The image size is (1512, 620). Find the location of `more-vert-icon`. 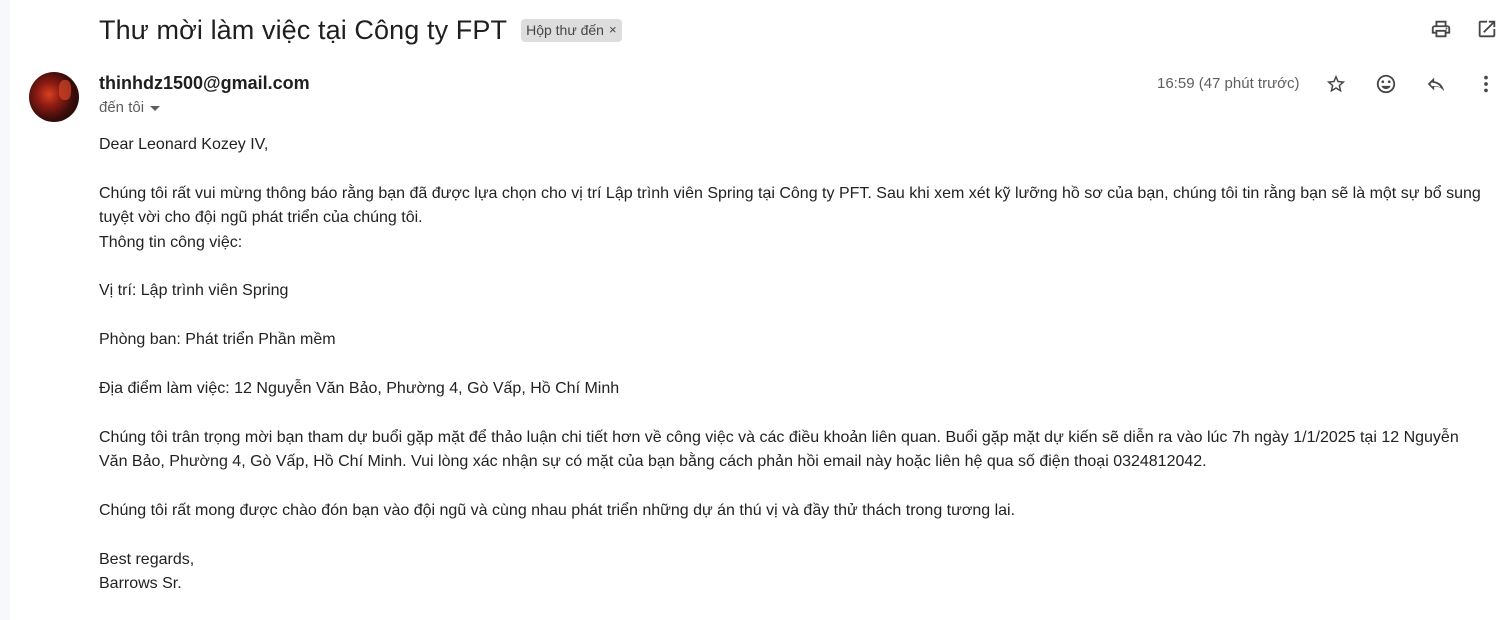

more-vert-icon is located at coordinates (1486, 84).